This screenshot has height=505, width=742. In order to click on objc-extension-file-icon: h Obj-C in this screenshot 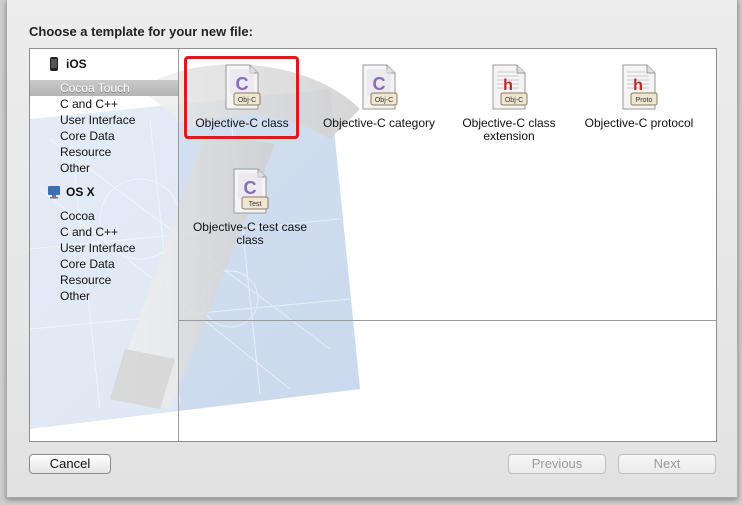, I will do `click(510, 87)`.